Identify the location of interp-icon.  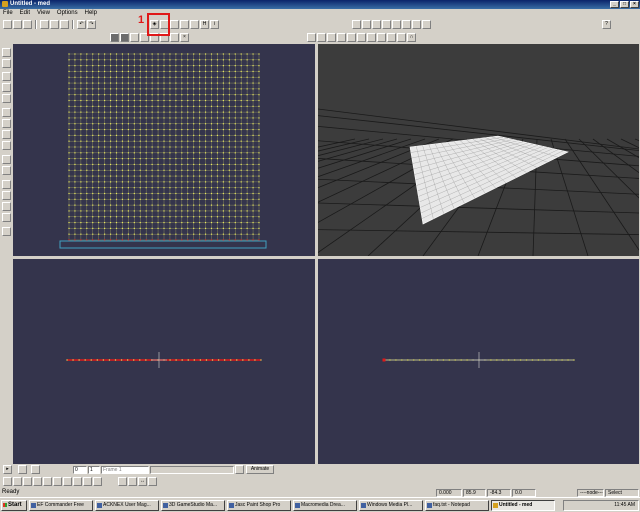
(77, 481).